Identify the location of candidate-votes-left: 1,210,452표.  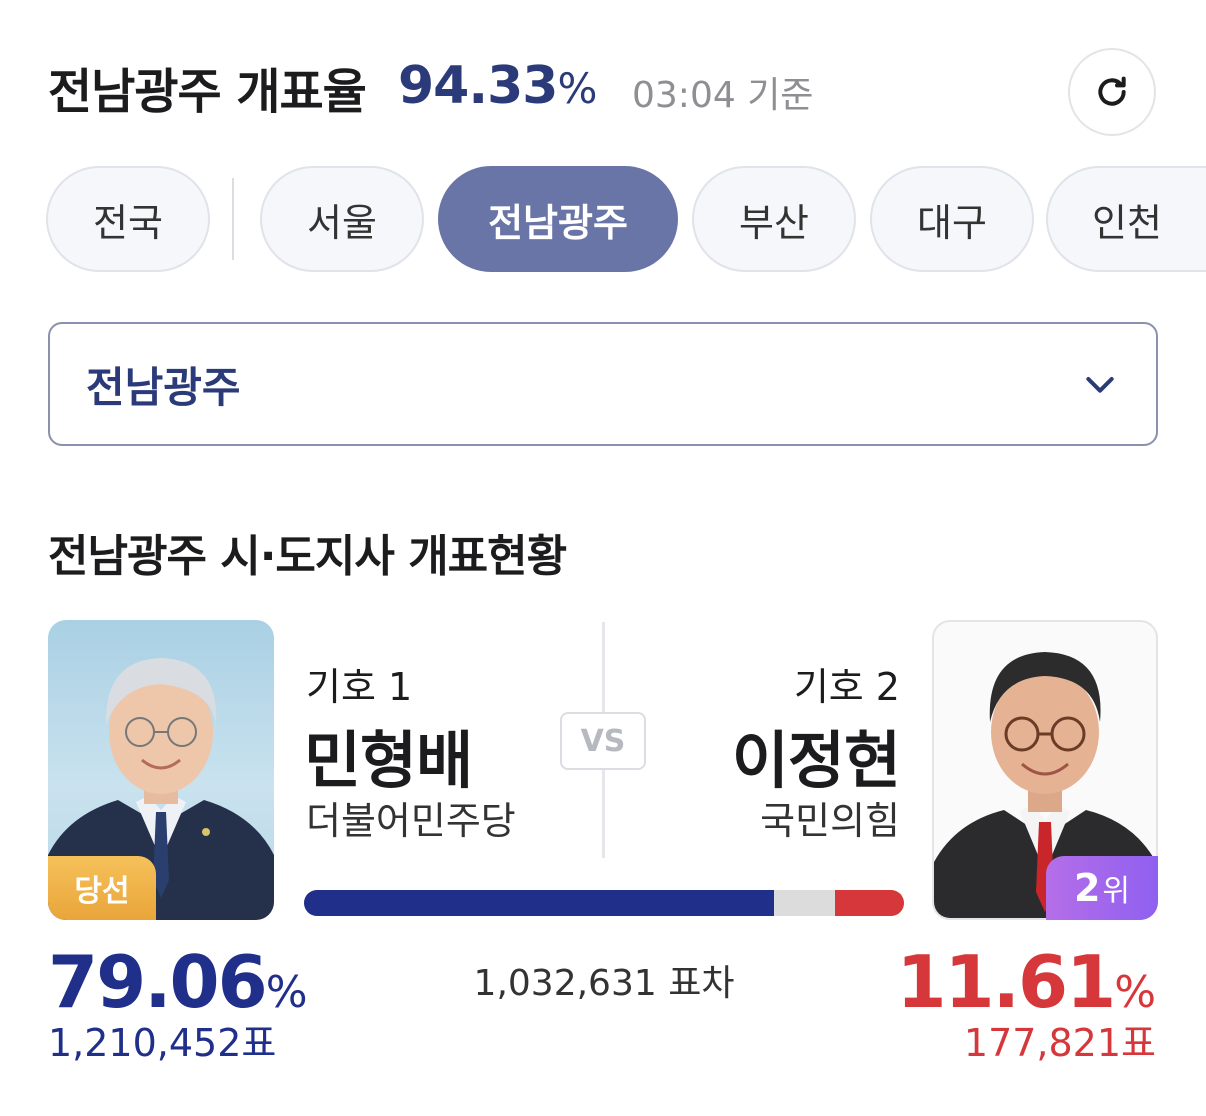
(162, 1043).